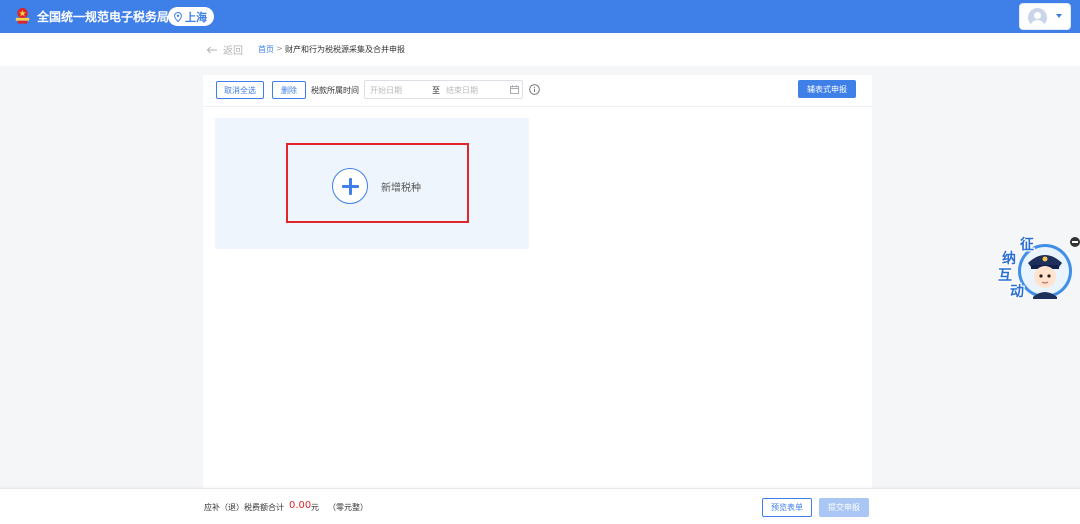 The height and width of the screenshot is (524, 1080). I want to click on footer-bar: 应补（退）税费额合计 0.00 元 （零元整） 预览表单 提交申报, so click(540, 506).